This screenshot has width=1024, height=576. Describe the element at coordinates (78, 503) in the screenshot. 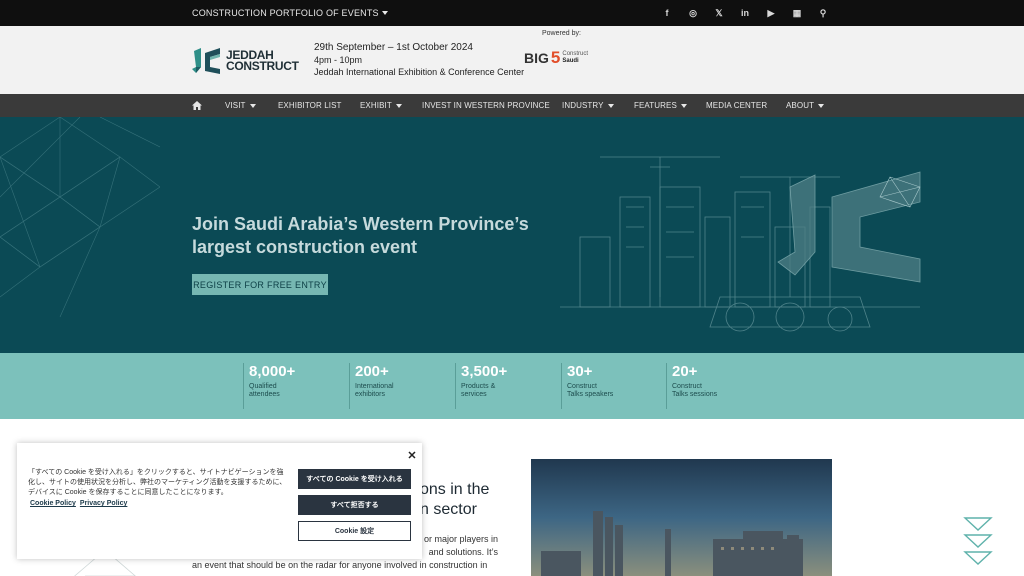

I see `cookie-links: Cookie Policy Privacy Policy` at that location.